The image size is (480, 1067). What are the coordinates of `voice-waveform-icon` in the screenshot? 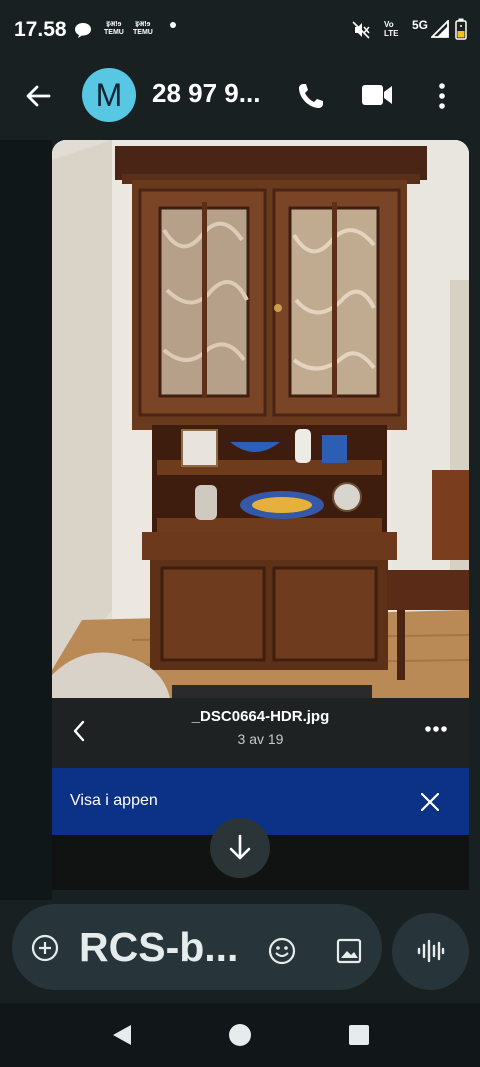 It's located at (431, 951).